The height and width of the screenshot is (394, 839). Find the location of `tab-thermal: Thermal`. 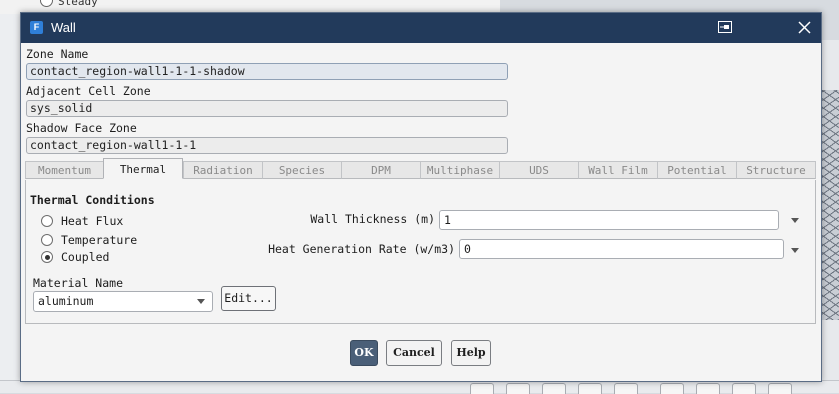

tab-thermal: Thermal is located at coordinates (143, 168).